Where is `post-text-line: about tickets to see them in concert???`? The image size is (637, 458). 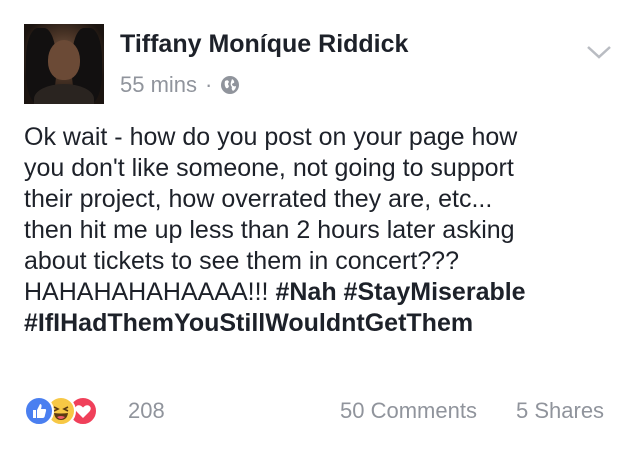
post-text-line: about tickets to see them in concert??? is located at coordinates (241, 261).